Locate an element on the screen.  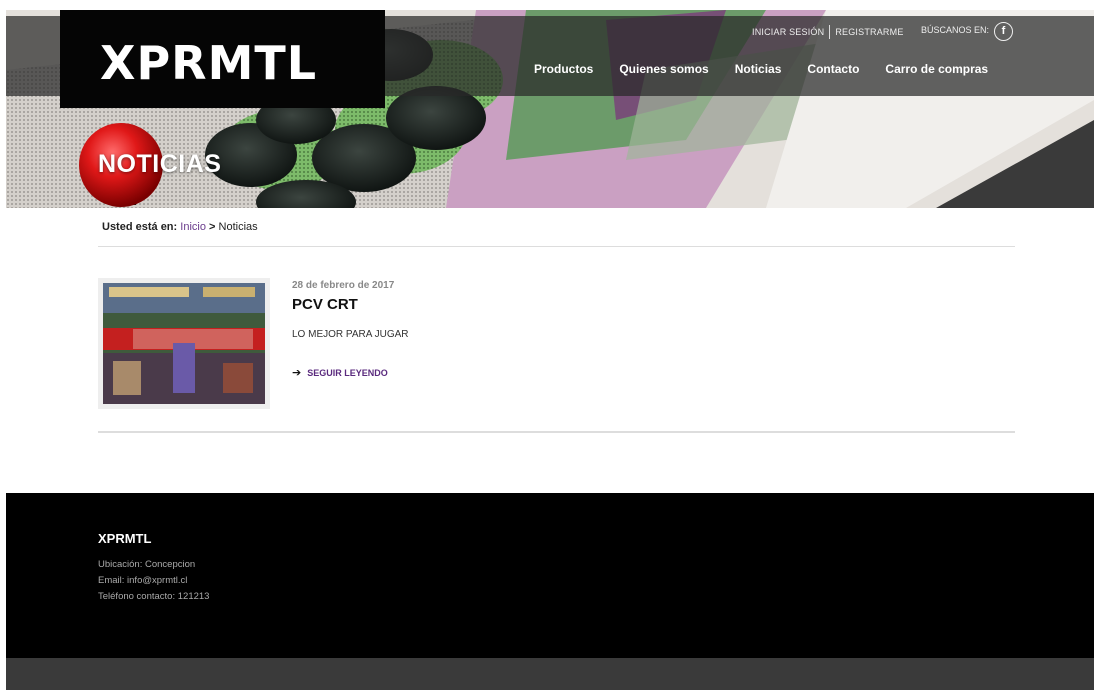
breadcrumb: Usted está en: Inicio > Noticias is located at coordinates (180, 227).